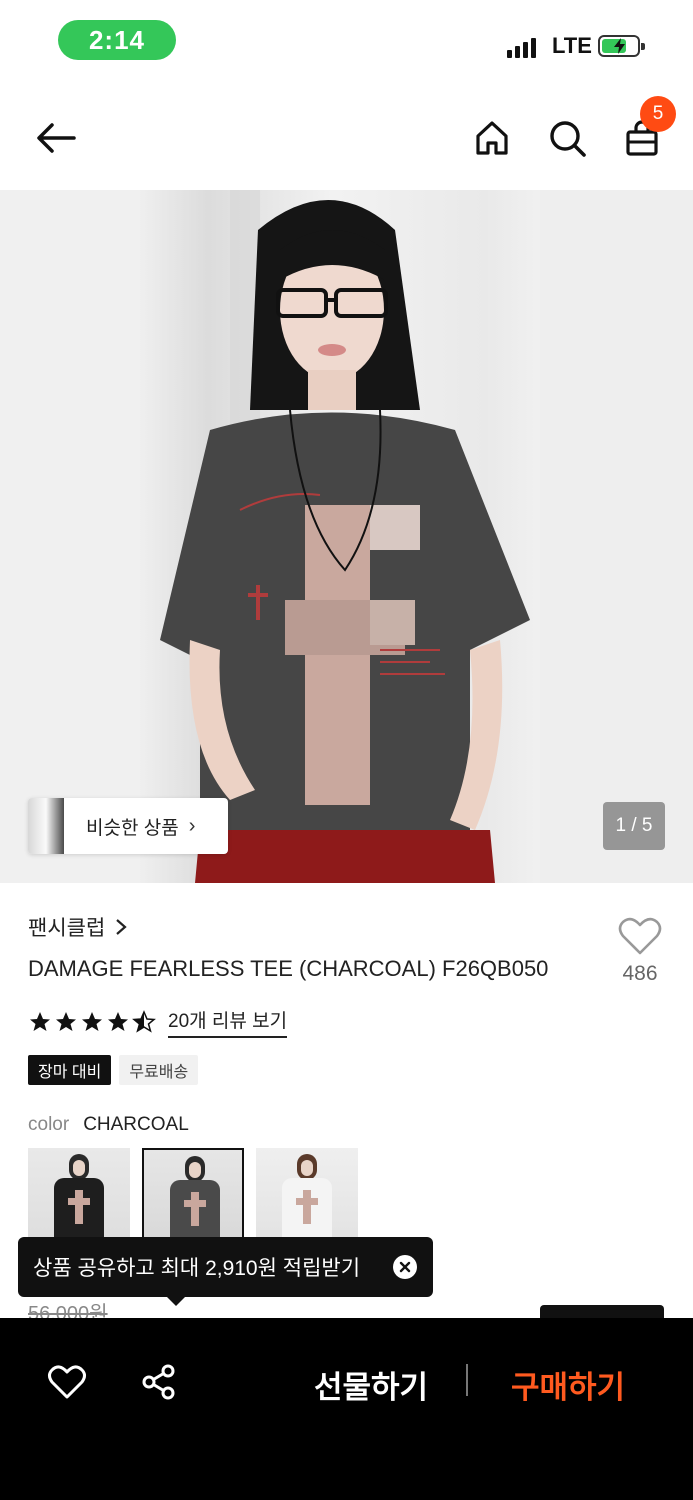 Image resolution: width=693 pixels, height=1500 pixels. Describe the element at coordinates (567, 138) in the screenshot. I see `search-icon` at that location.